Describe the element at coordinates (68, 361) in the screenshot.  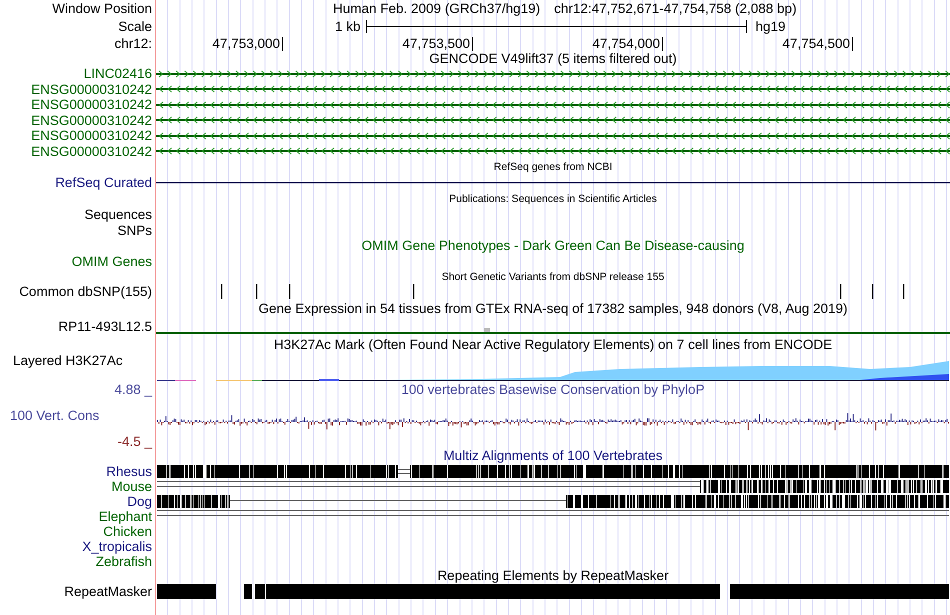
I see `track-label: Layered H3K27Ac` at that location.